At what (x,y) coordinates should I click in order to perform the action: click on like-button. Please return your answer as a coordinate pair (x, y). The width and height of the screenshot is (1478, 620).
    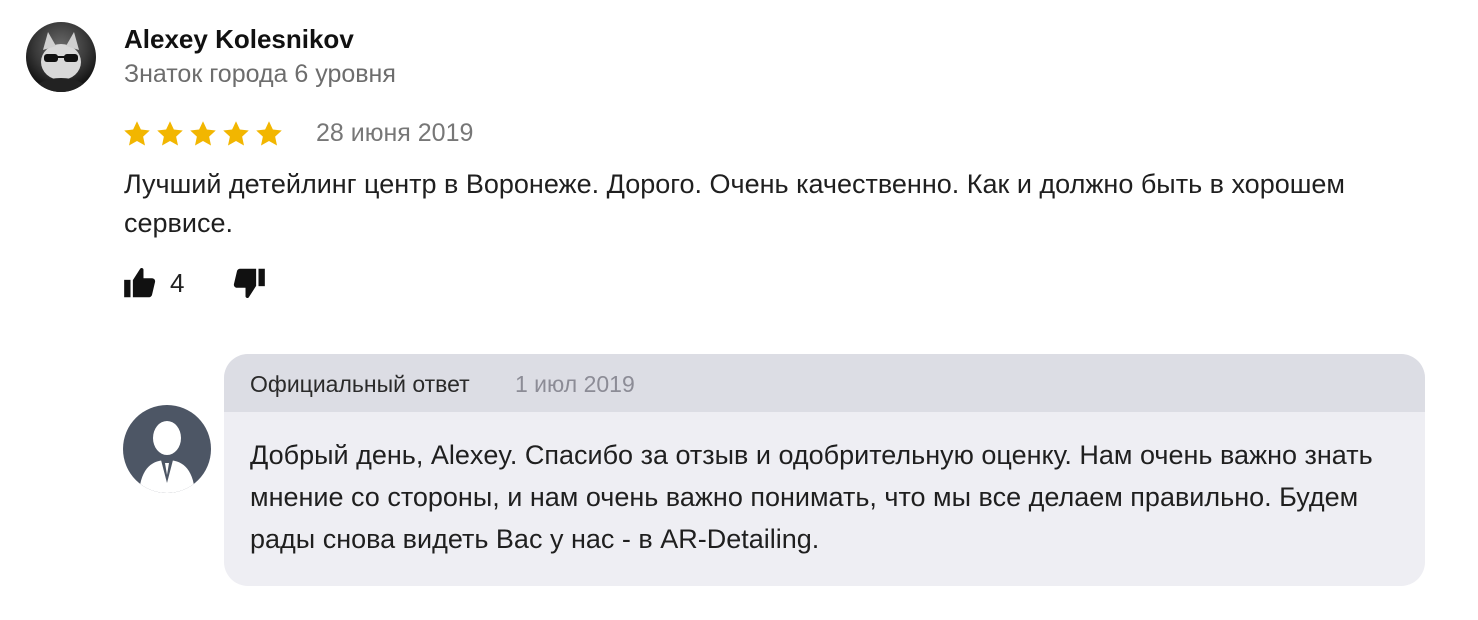
    Looking at the image, I should click on (140, 283).